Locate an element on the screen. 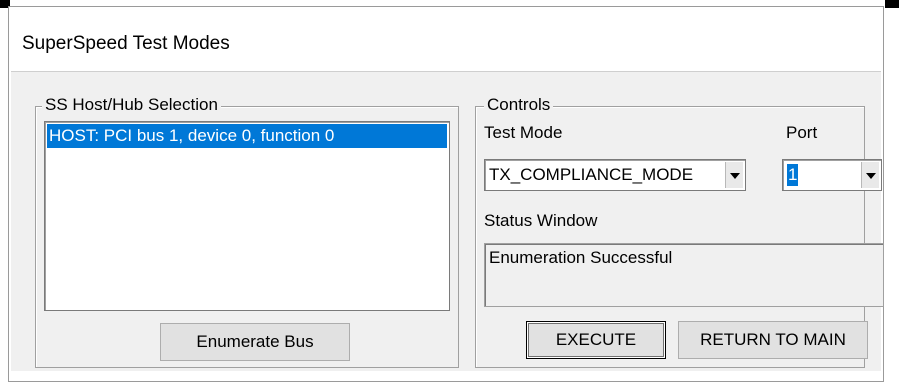 This screenshot has width=899, height=388. status-window: Enumeration Successful is located at coordinates (684, 275).